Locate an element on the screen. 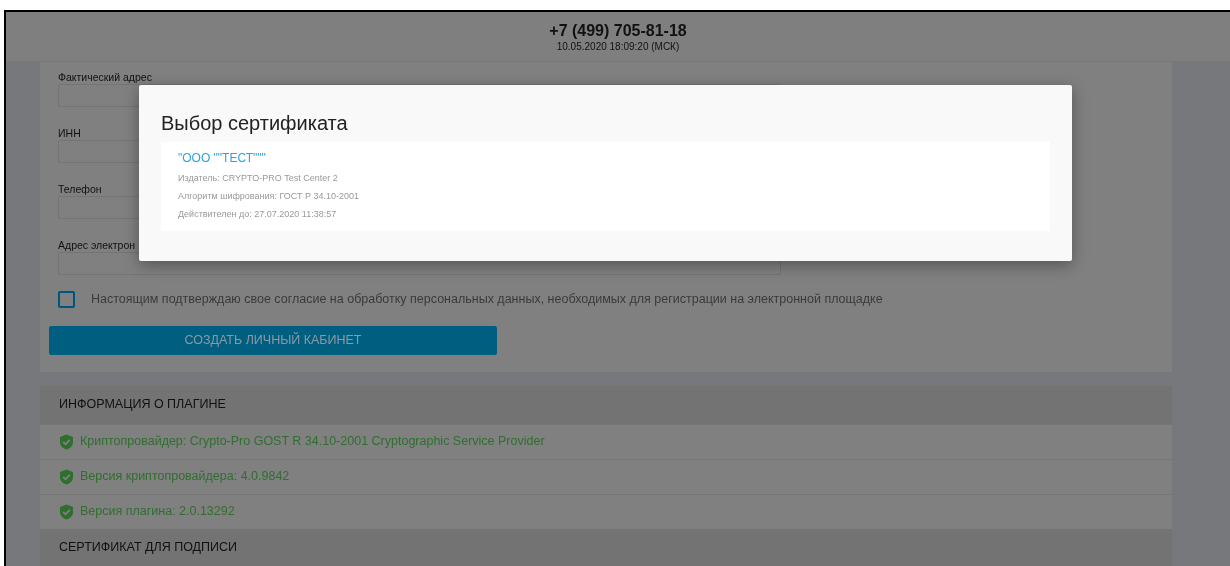 This screenshot has height=566, width=1230. date-time: 10.05.2020 18:09:20 (МСК) is located at coordinates (618, 46).